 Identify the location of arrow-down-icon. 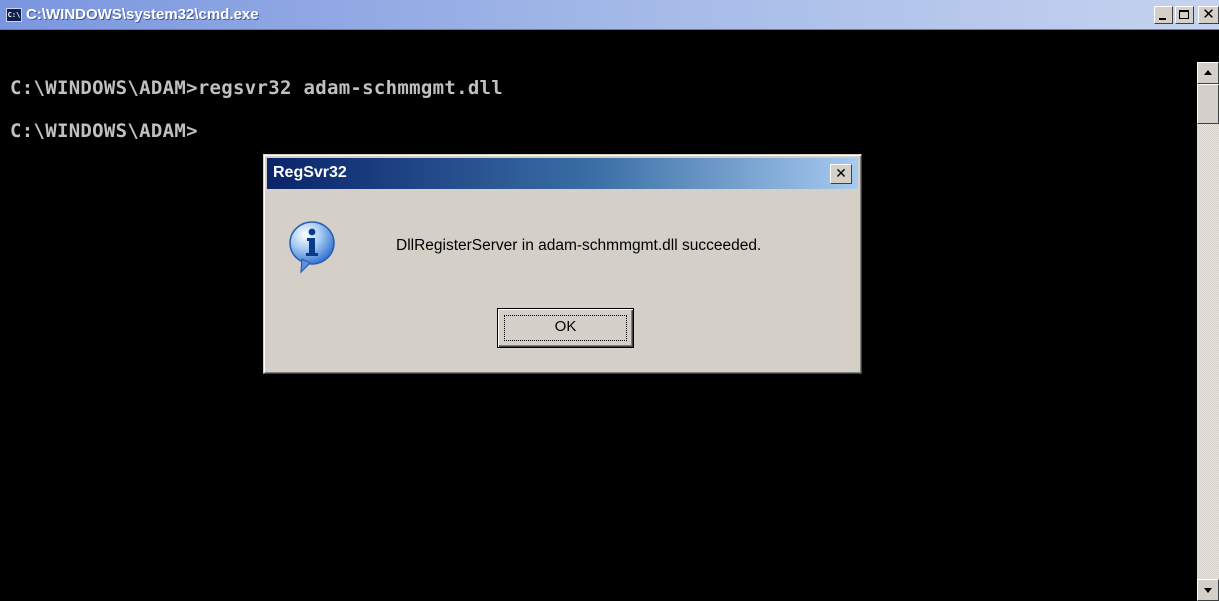
(1208, 590).